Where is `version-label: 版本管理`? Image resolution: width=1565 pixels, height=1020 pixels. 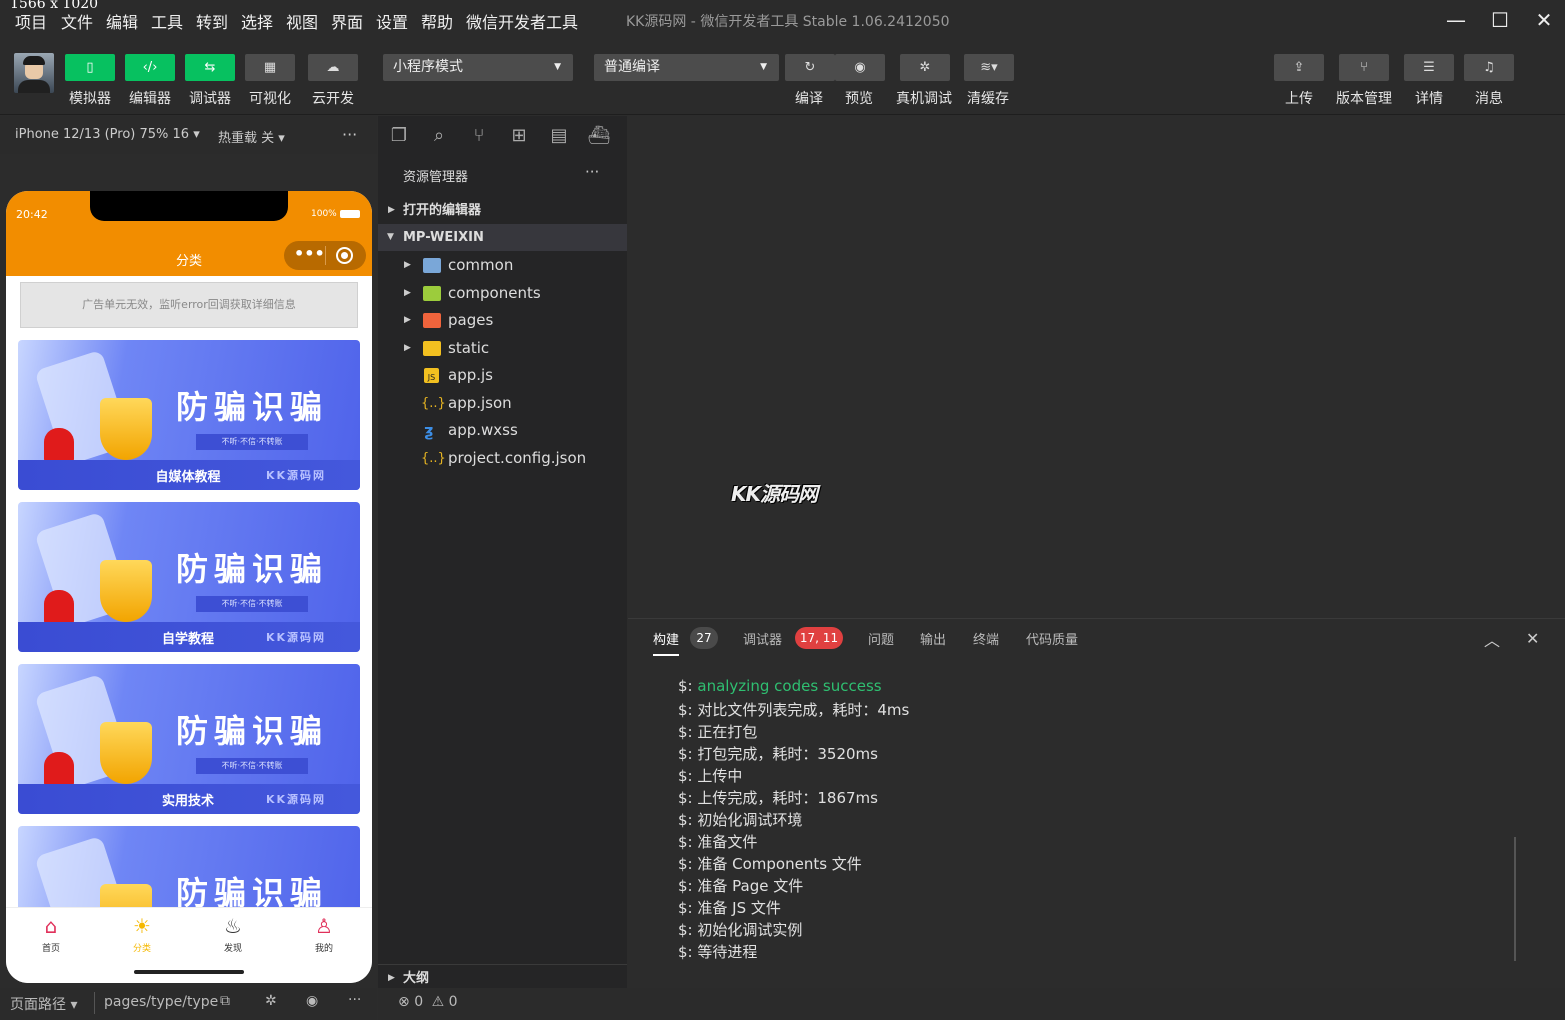 version-label: 版本管理 is located at coordinates (1364, 99).